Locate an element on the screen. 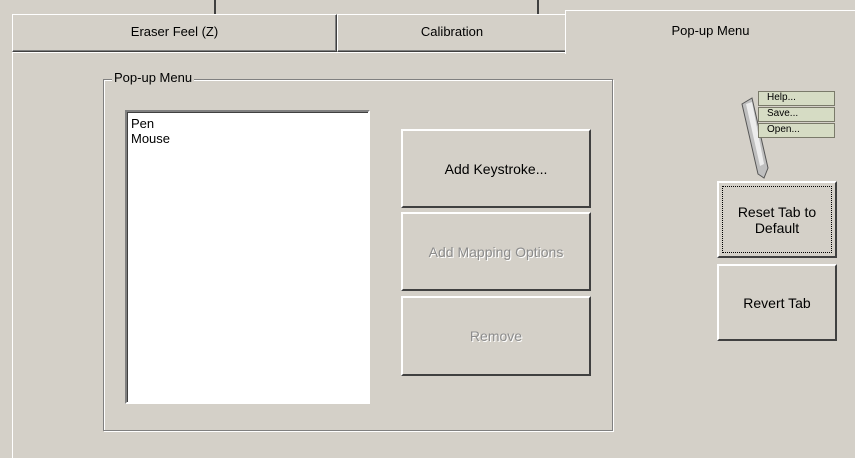  groupbox-title: Pop-up Menu is located at coordinates (153, 77).